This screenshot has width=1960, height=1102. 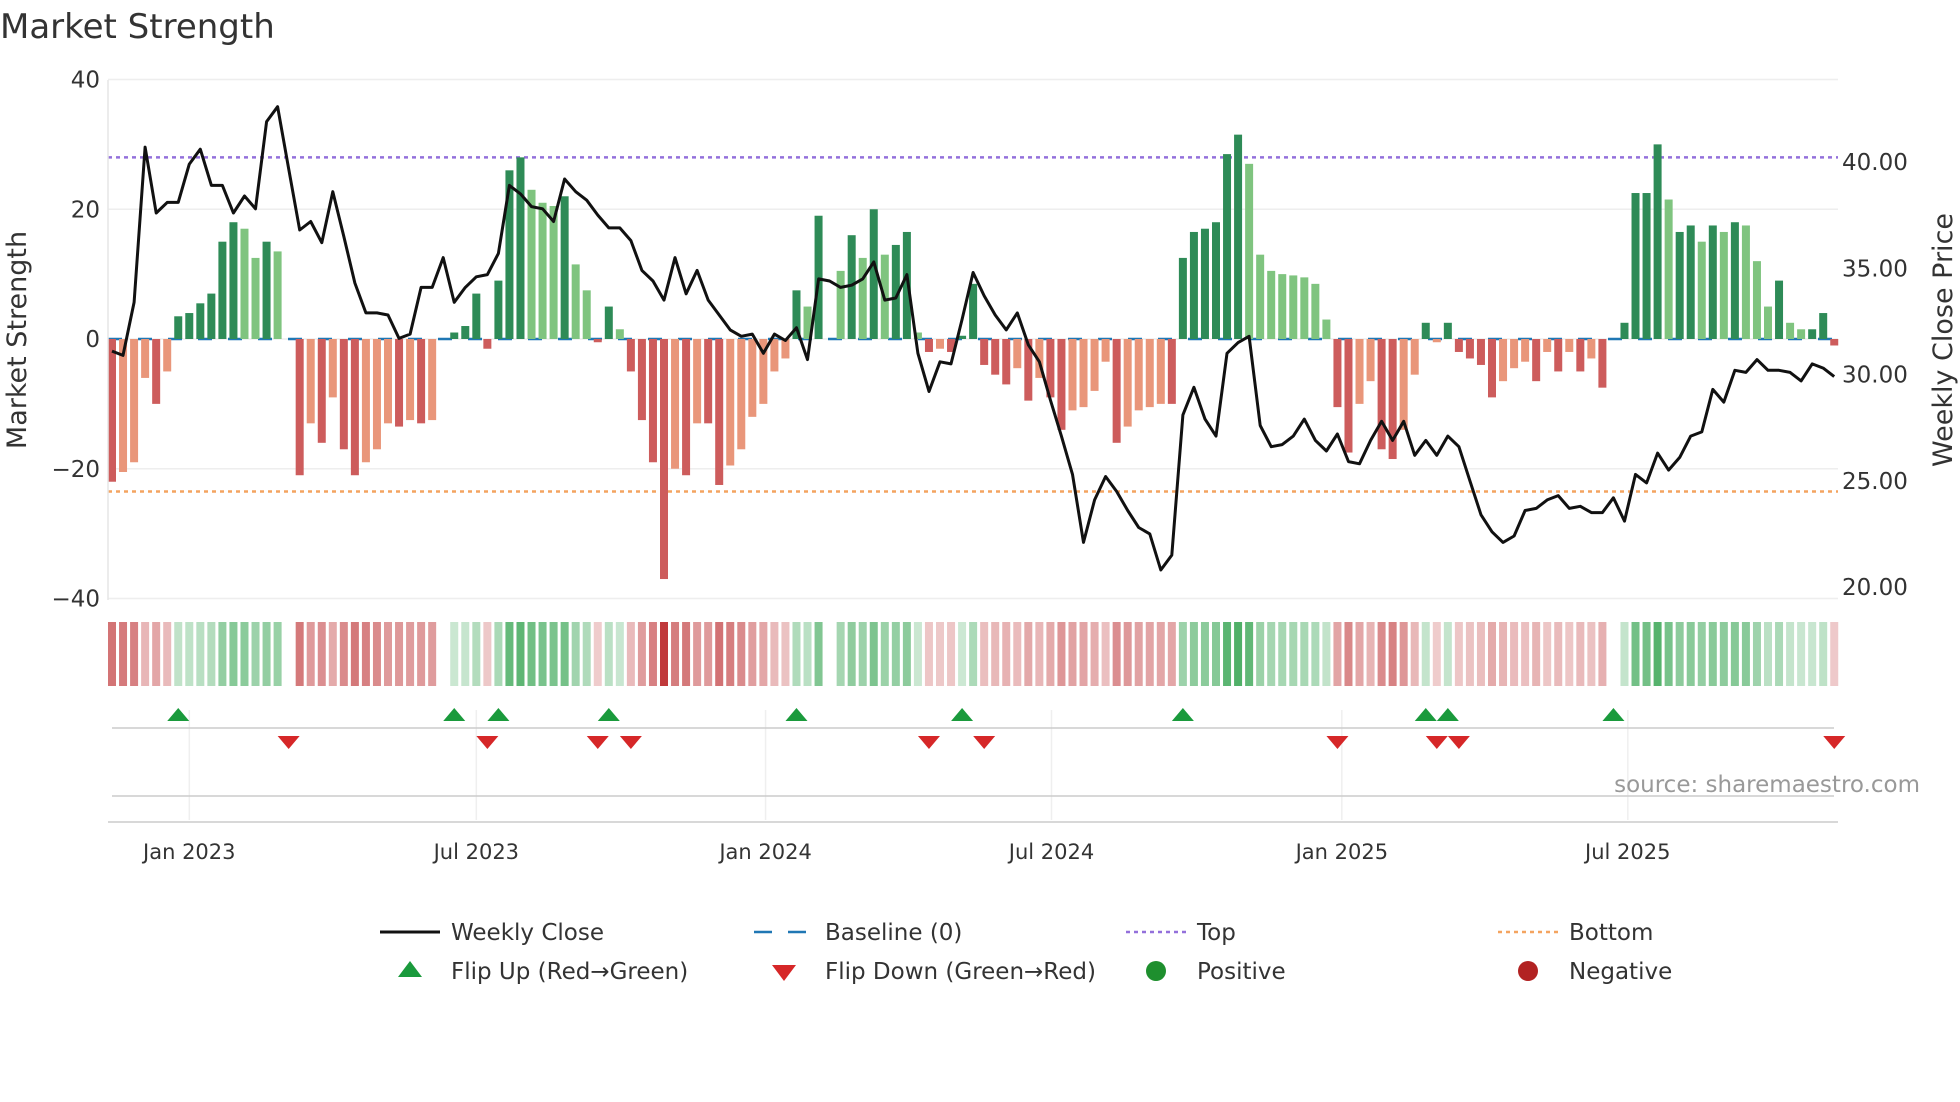 What do you see at coordinates (1626, 852) in the screenshot?
I see `x-tick-label: Jul 2025` at bounding box center [1626, 852].